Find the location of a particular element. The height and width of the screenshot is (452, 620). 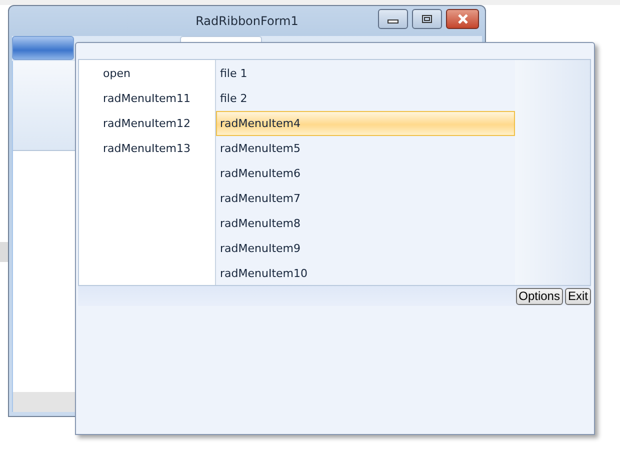

maximize-button is located at coordinates (427, 19).